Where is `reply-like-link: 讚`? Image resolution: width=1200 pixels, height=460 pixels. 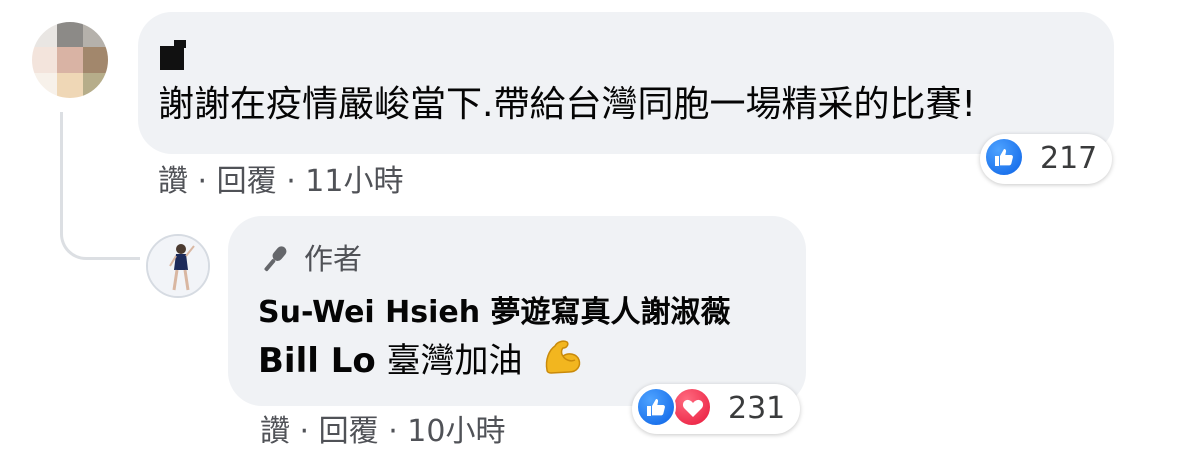 reply-like-link: 讚 is located at coordinates (275, 431).